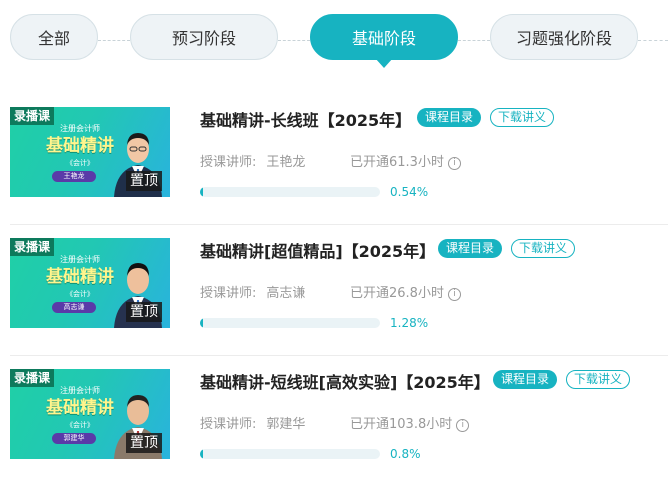  I want to click on thumb-teacher-name: 郭建华, so click(74, 438).